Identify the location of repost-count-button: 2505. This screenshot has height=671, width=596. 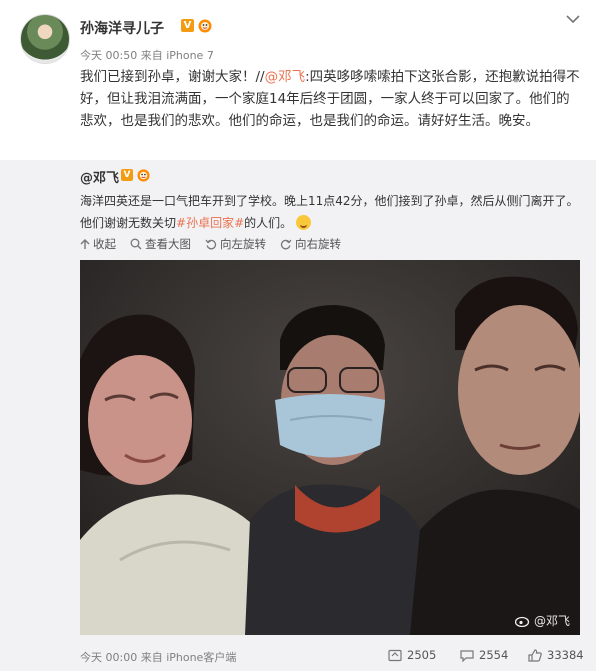
(412, 655).